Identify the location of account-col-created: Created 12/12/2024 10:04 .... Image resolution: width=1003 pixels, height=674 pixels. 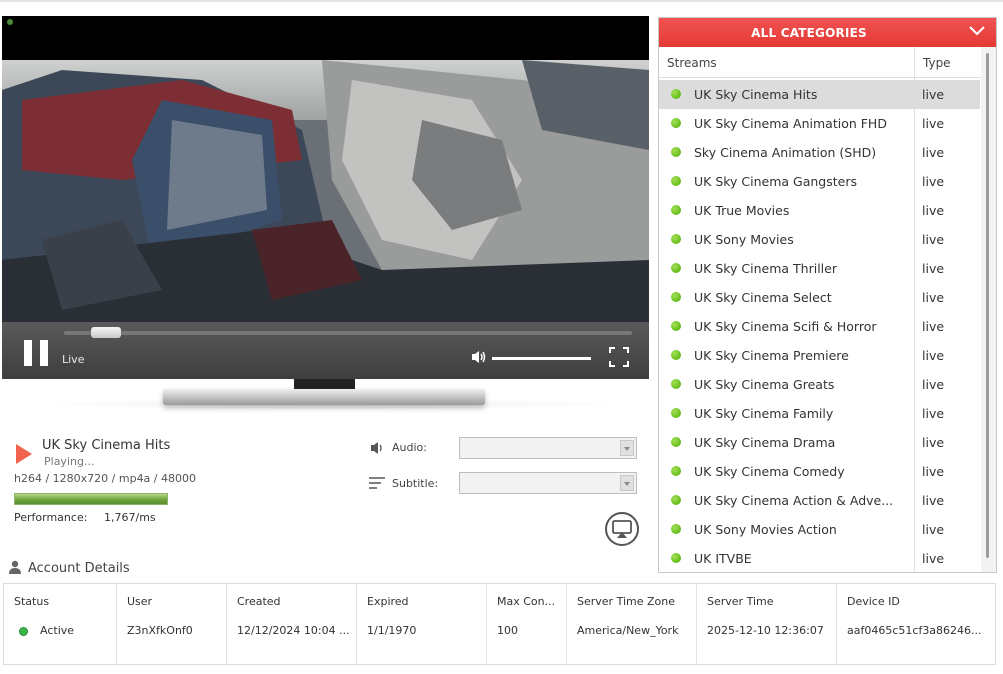
(292, 624).